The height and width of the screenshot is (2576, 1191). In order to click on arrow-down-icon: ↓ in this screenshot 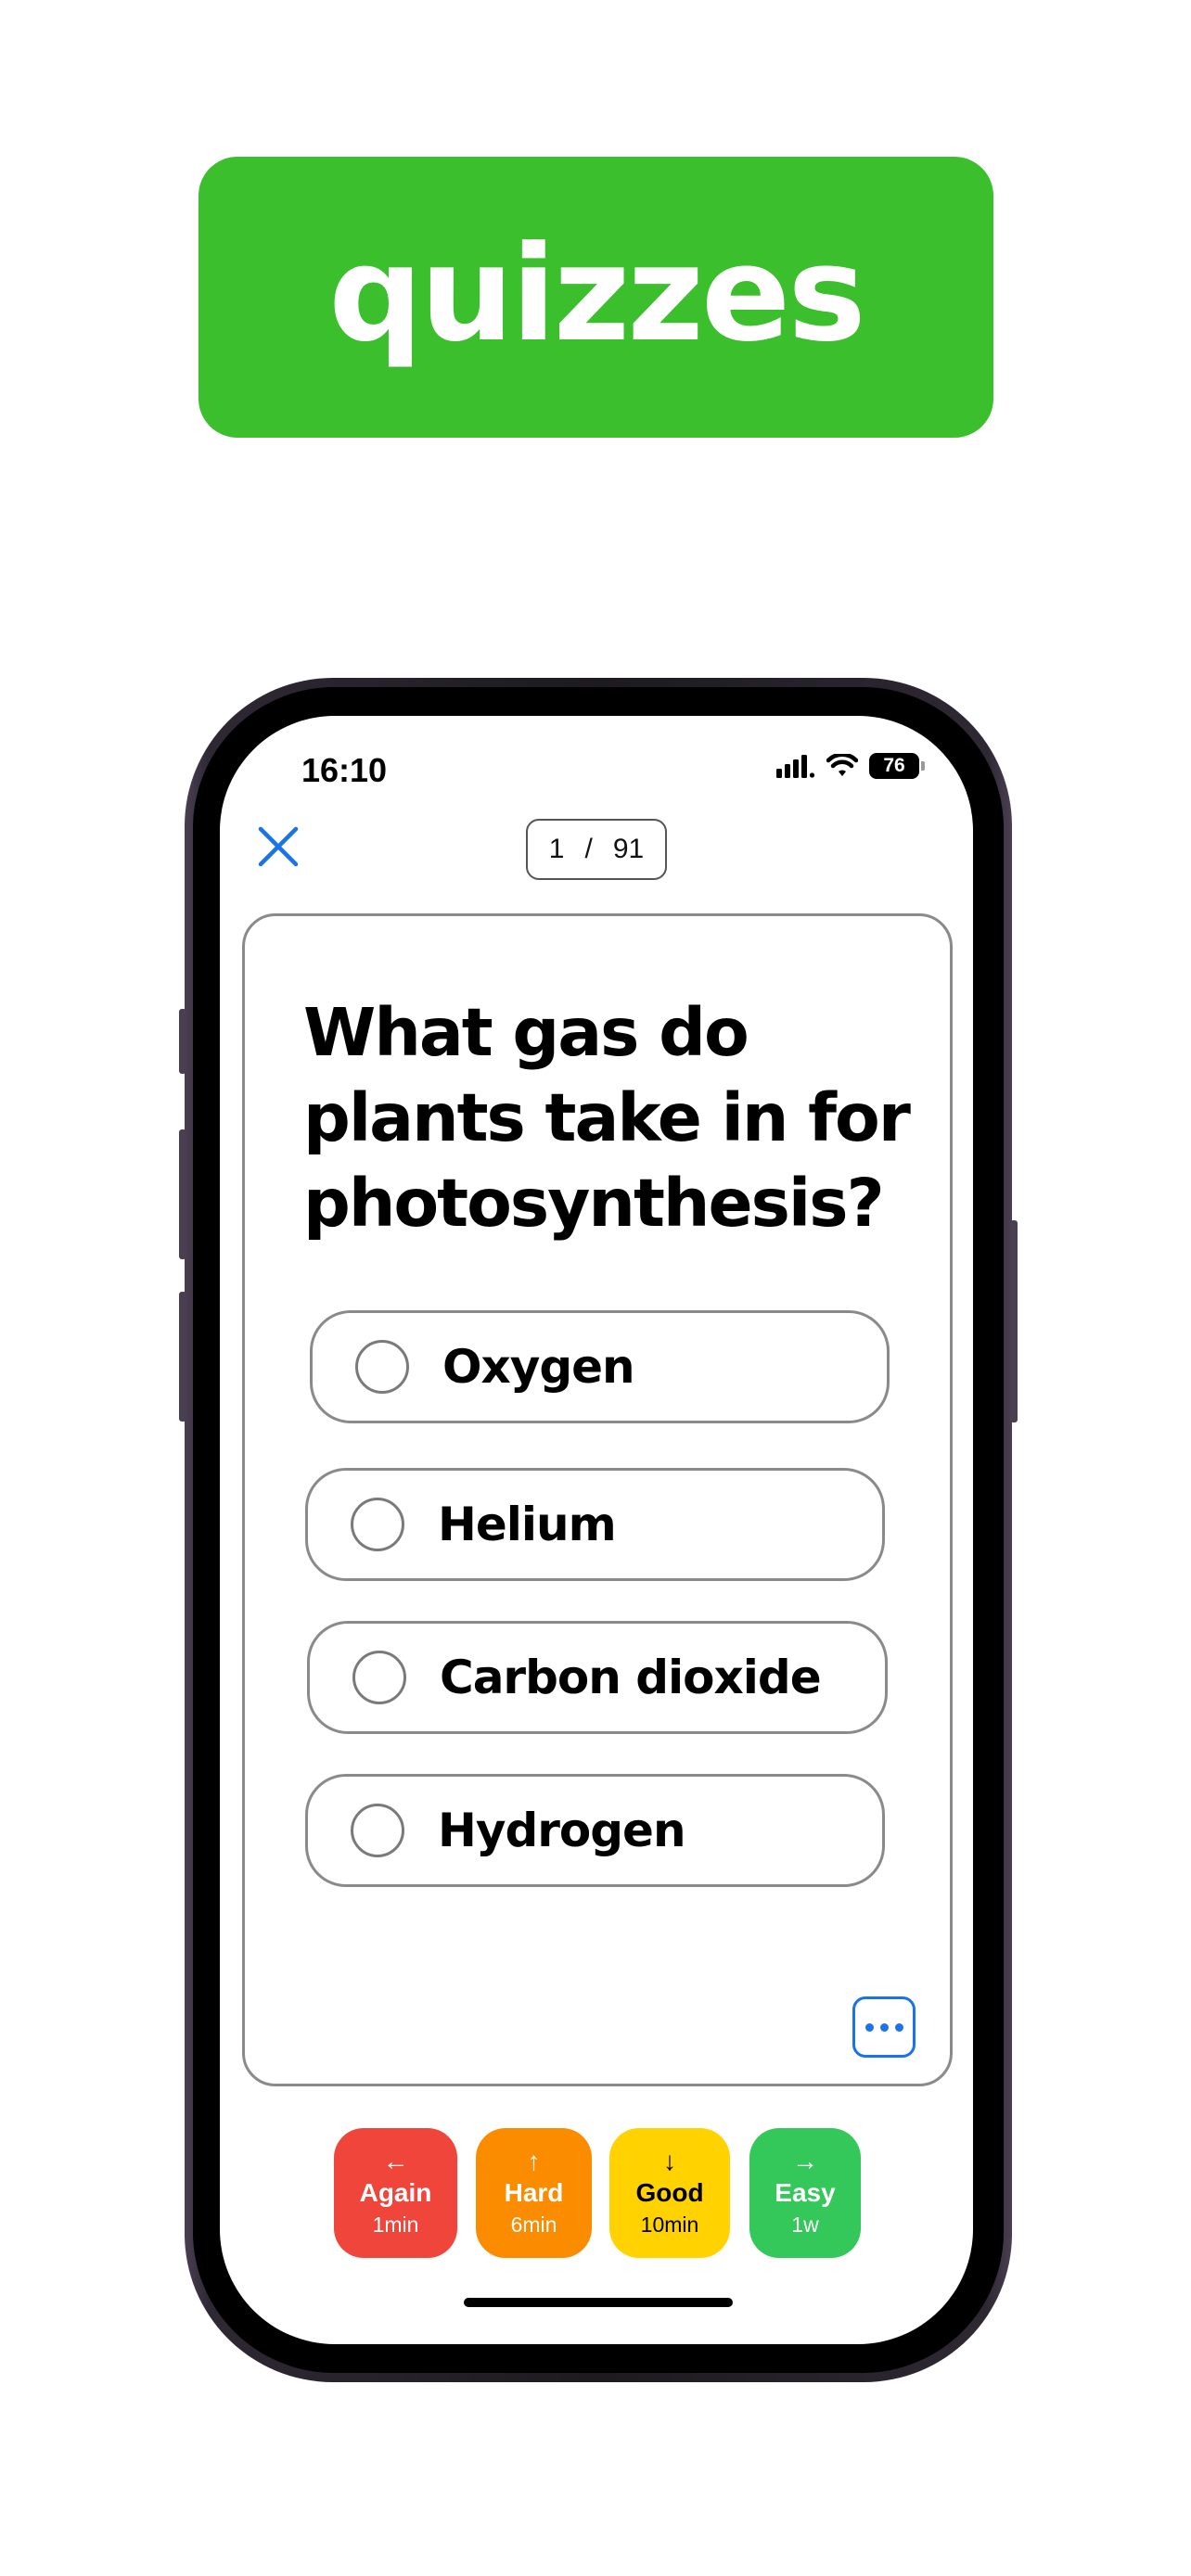, I will do `click(669, 2161)`.